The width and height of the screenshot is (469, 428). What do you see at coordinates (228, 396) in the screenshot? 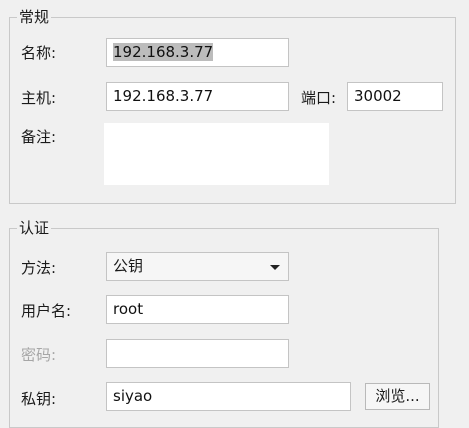
I see `privkey-field: siyao` at bounding box center [228, 396].